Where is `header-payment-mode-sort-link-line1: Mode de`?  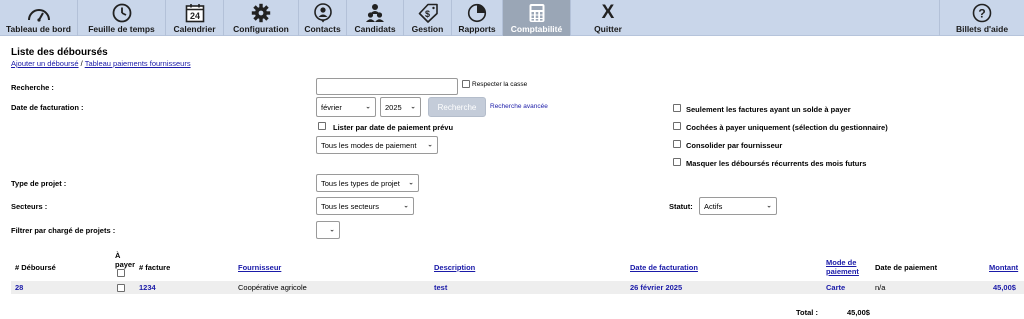 header-payment-mode-sort-link-line1: Mode de is located at coordinates (841, 262).